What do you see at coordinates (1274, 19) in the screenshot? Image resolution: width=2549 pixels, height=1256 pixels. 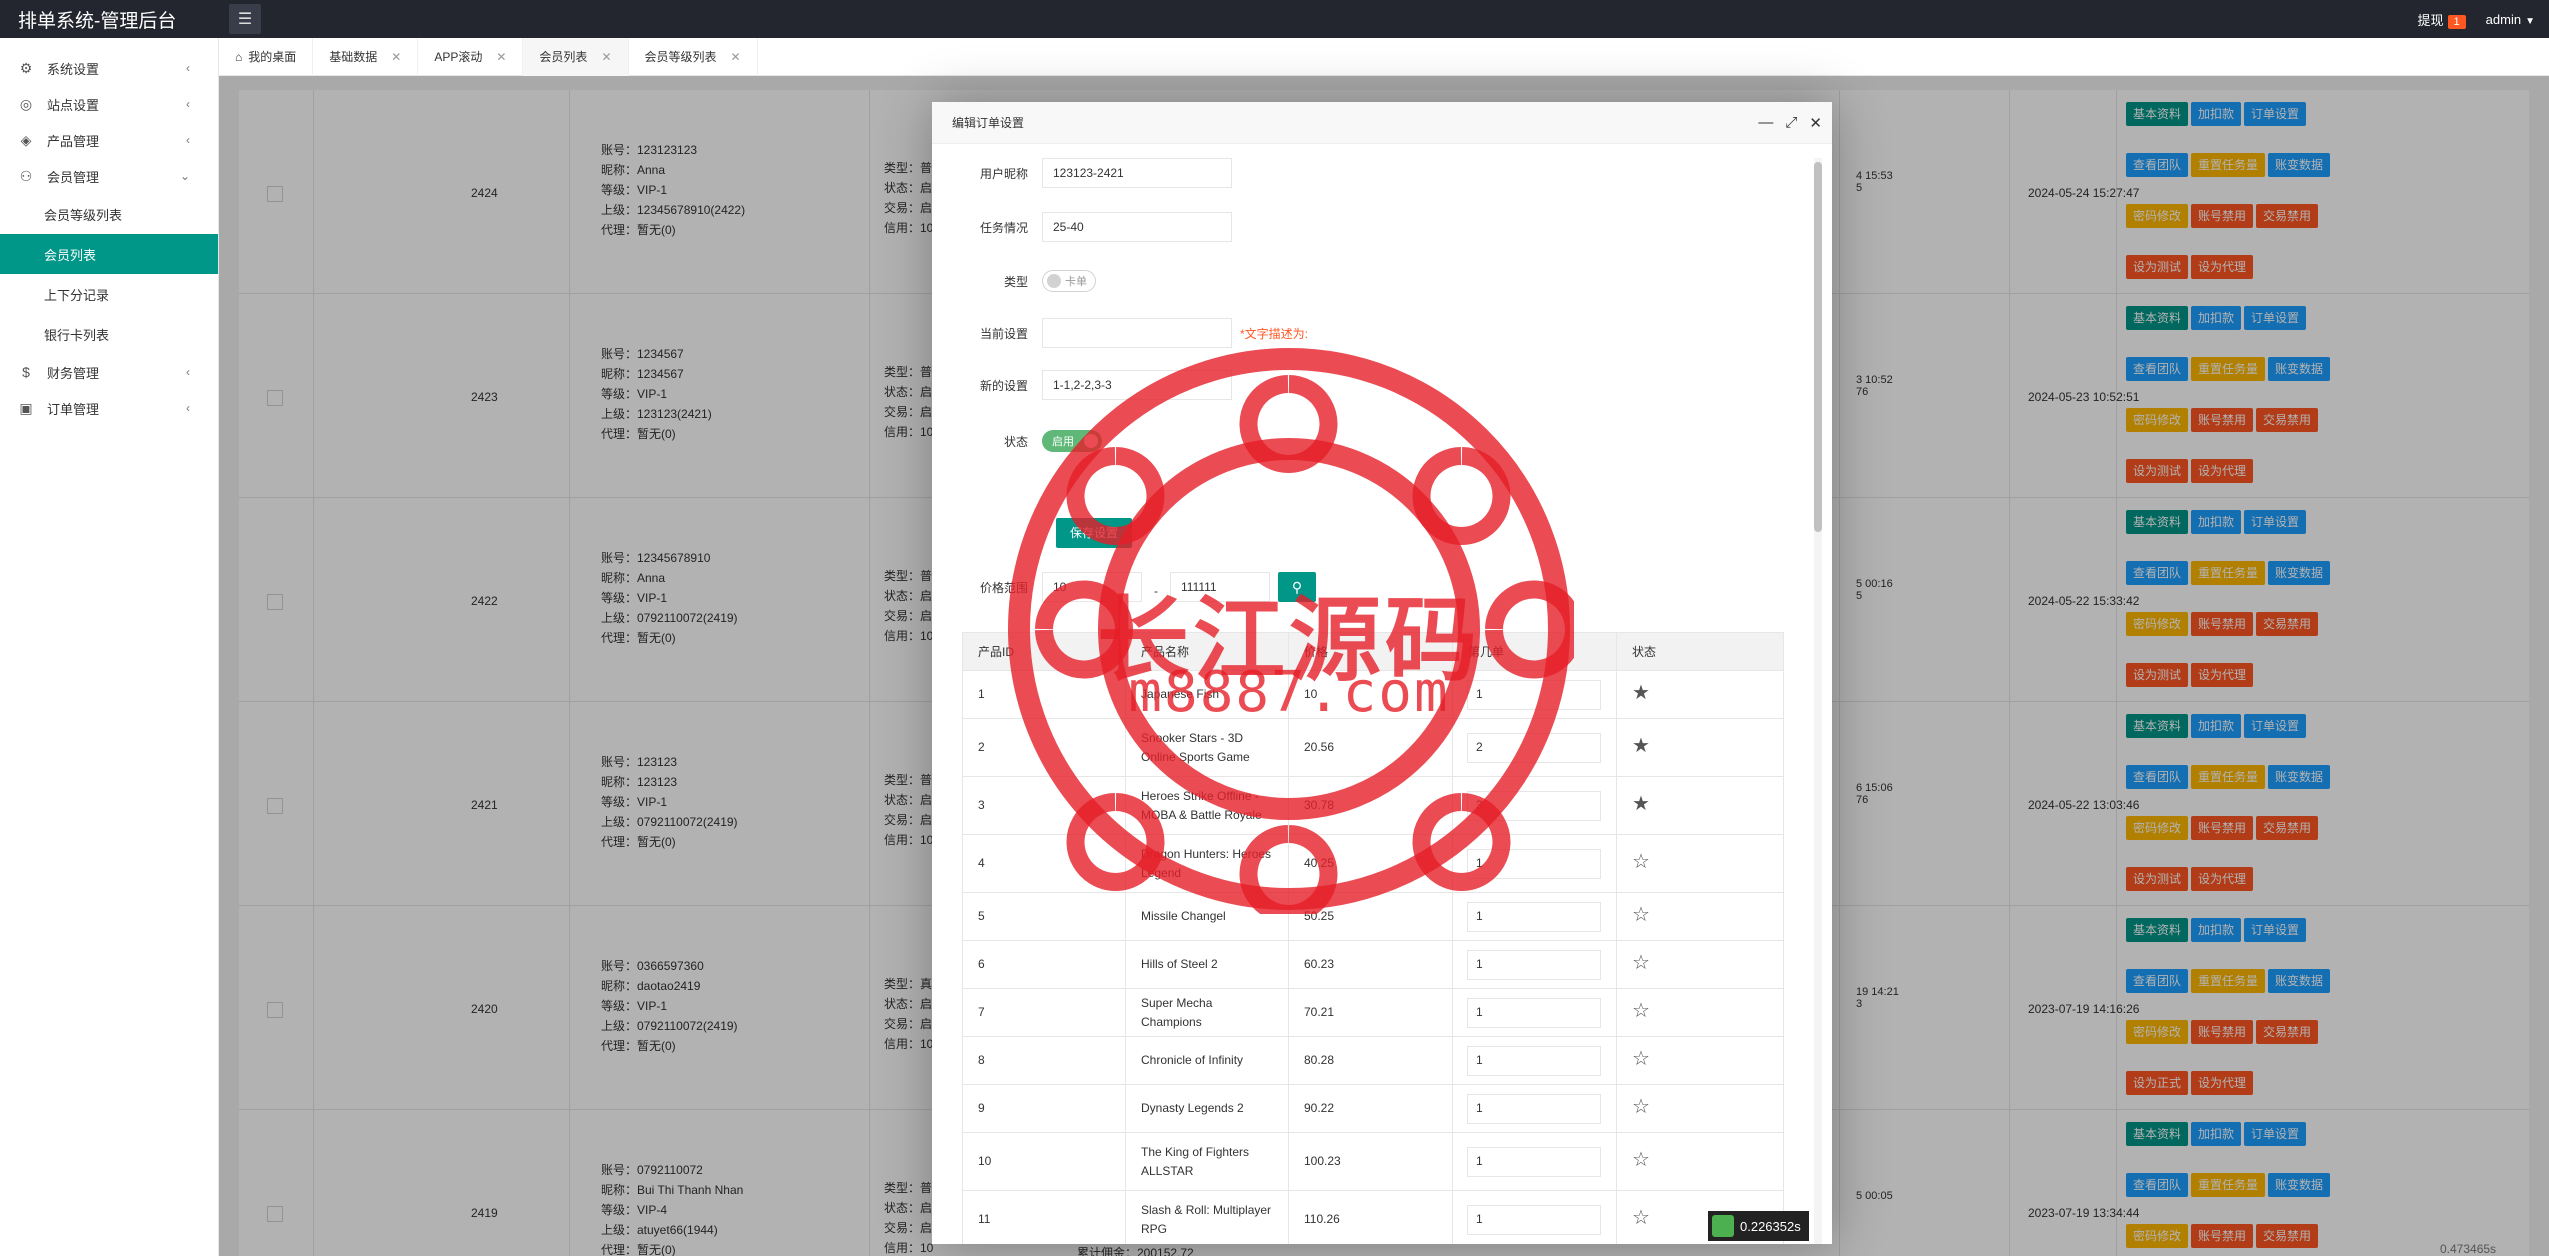 I see `top-header: 排单系统-管理后台 ☰ 提现 1 admin ▼` at bounding box center [1274, 19].